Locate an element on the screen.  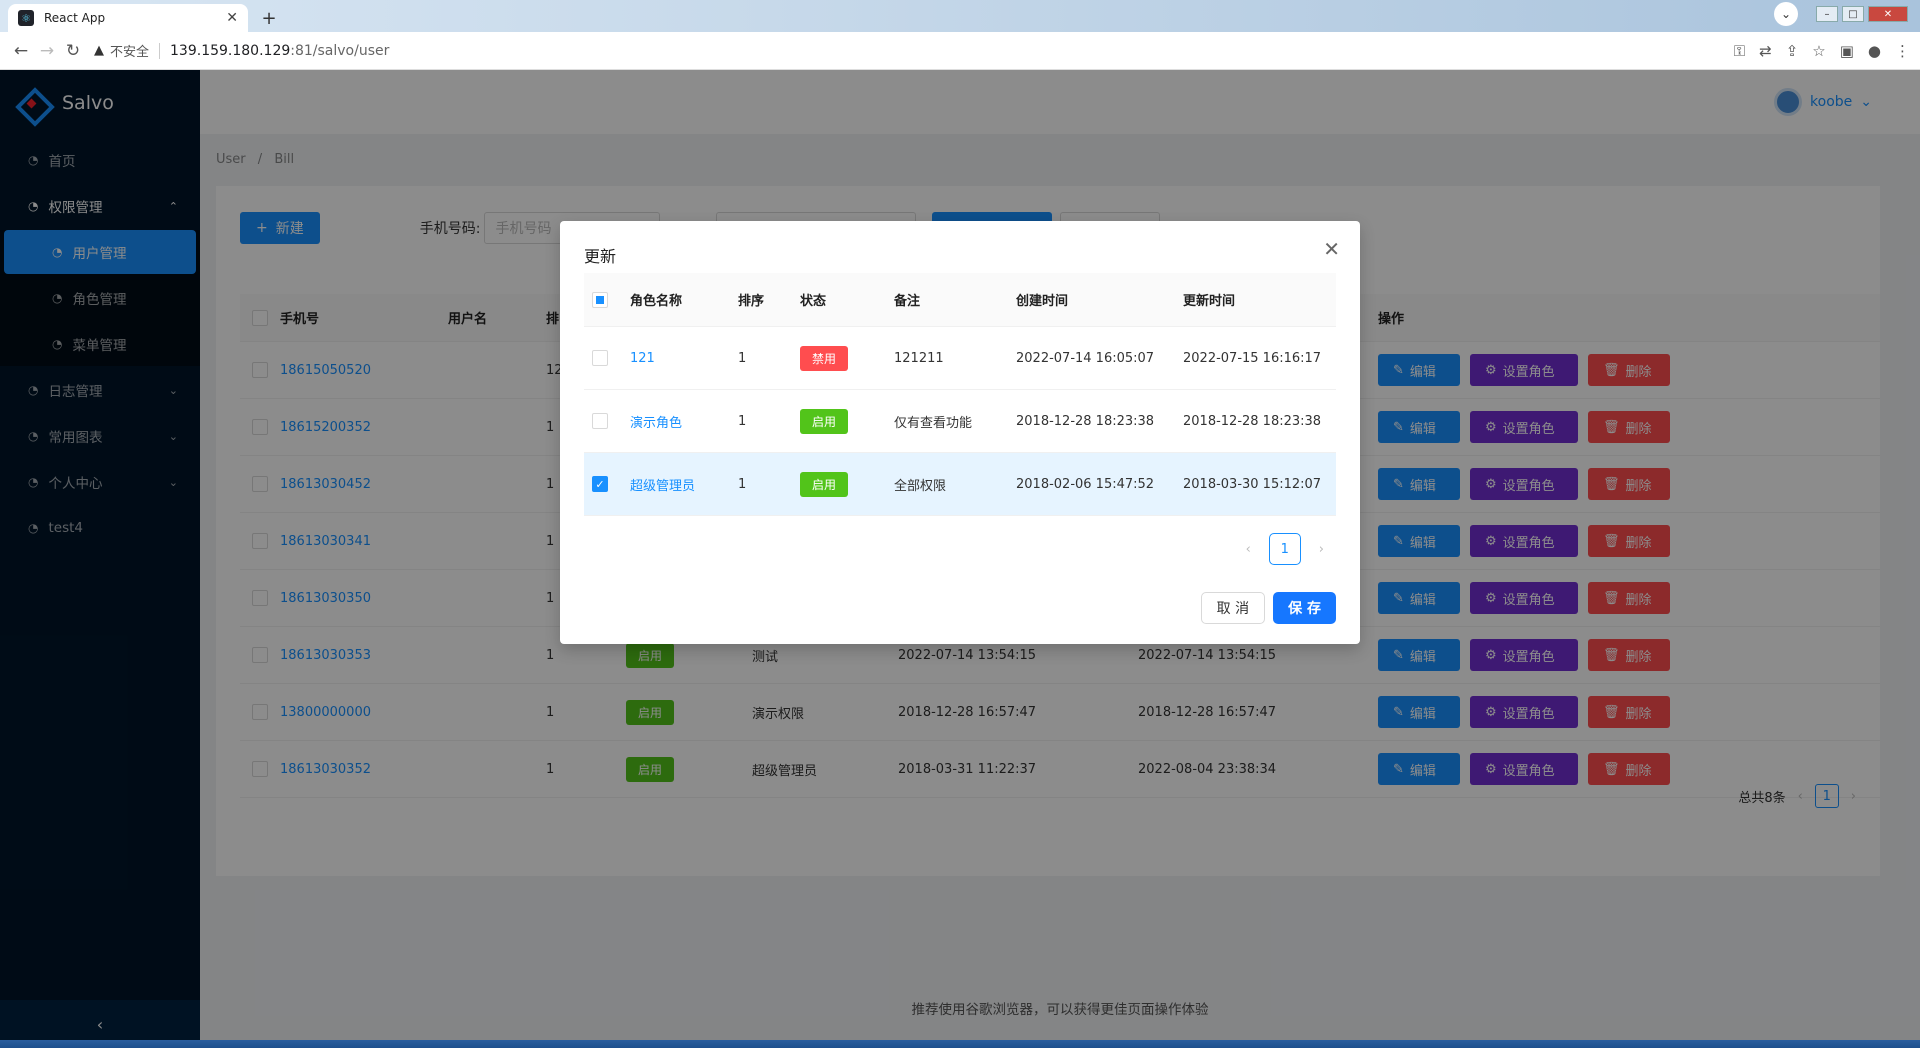
bookmark-star-icon: ☆ is located at coordinates (1818, 51).